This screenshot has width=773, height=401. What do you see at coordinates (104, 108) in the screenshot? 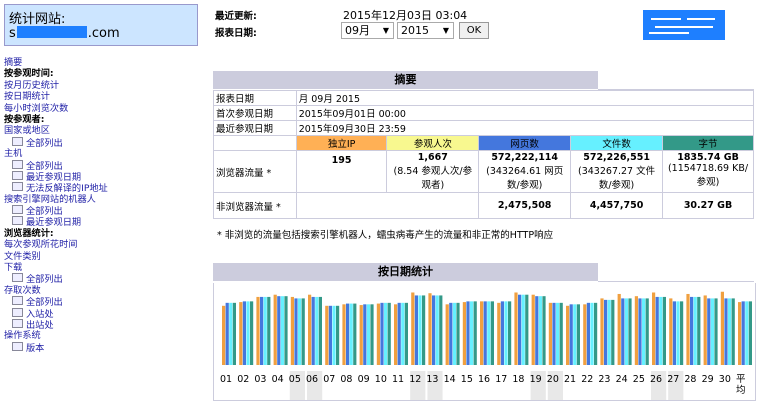
I see `menu-item: 每小时浏览次数` at bounding box center [104, 108].